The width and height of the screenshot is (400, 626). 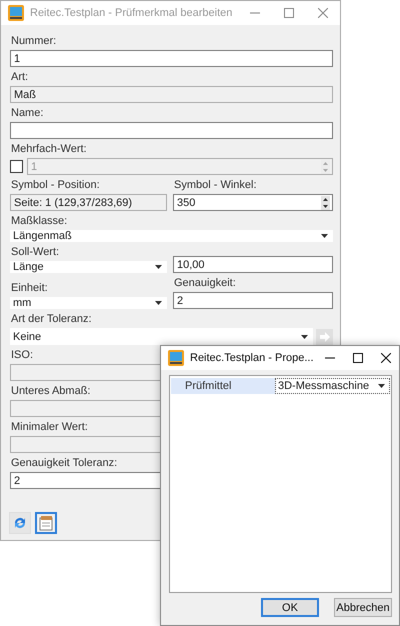 What do you see at coordinates (50, 391) in the screenshot?
I see `field-label: Unteres Abmaß:` at bounding box center [50, 391].